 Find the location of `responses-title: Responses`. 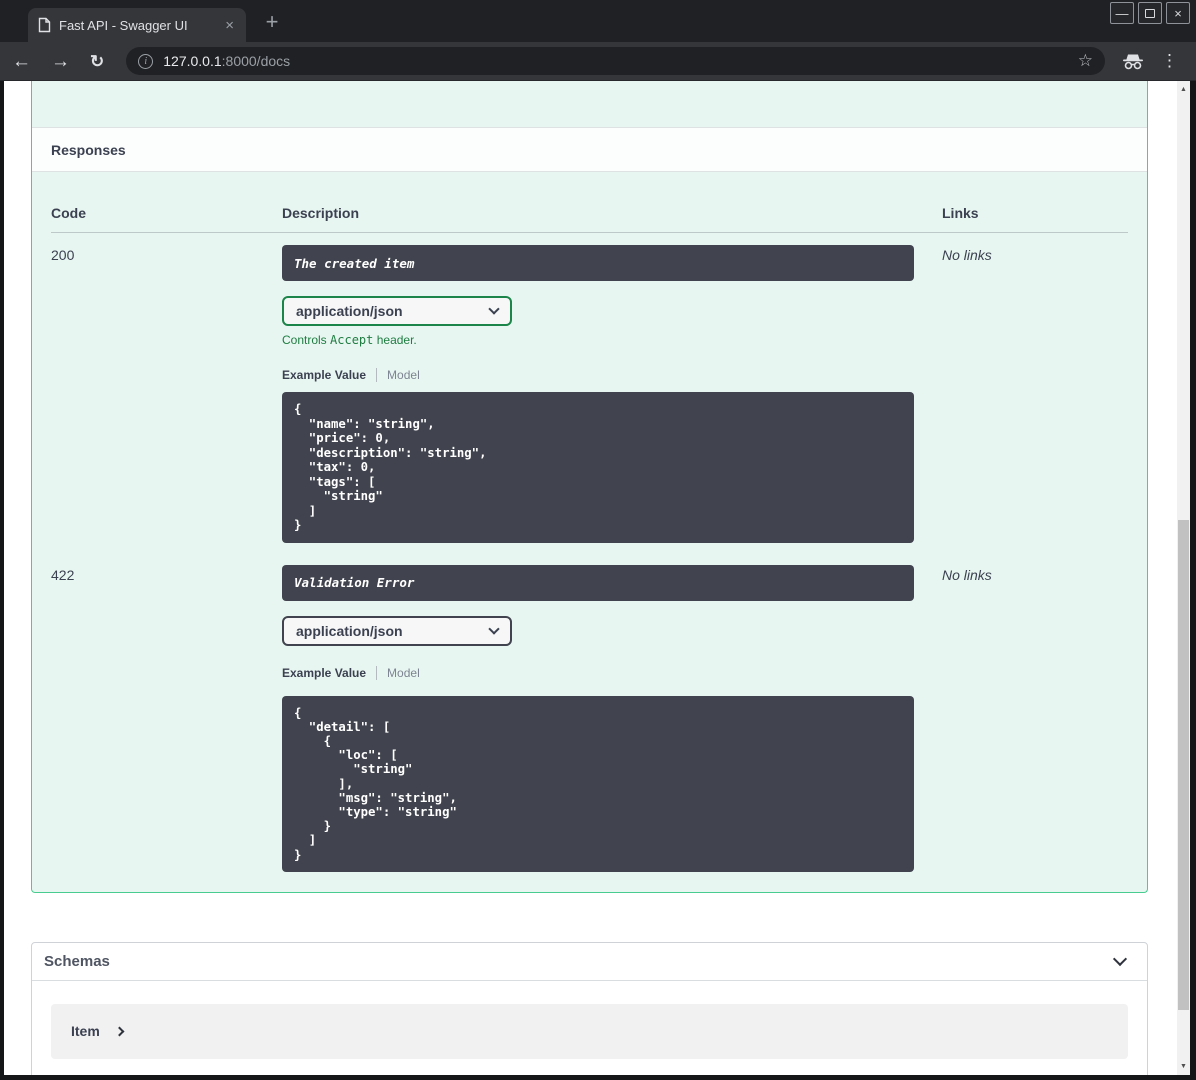

responses-title: Responses is located at coordinates (88, 149).